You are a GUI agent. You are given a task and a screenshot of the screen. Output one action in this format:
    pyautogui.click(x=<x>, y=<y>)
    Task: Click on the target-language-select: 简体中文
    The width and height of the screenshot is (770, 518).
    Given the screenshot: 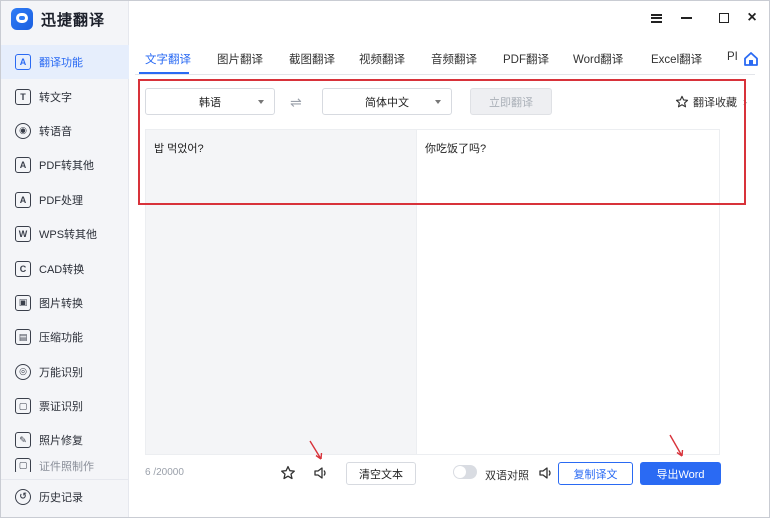 What is the action you would take?
    pyautogui.click(x=387, y=101)
    